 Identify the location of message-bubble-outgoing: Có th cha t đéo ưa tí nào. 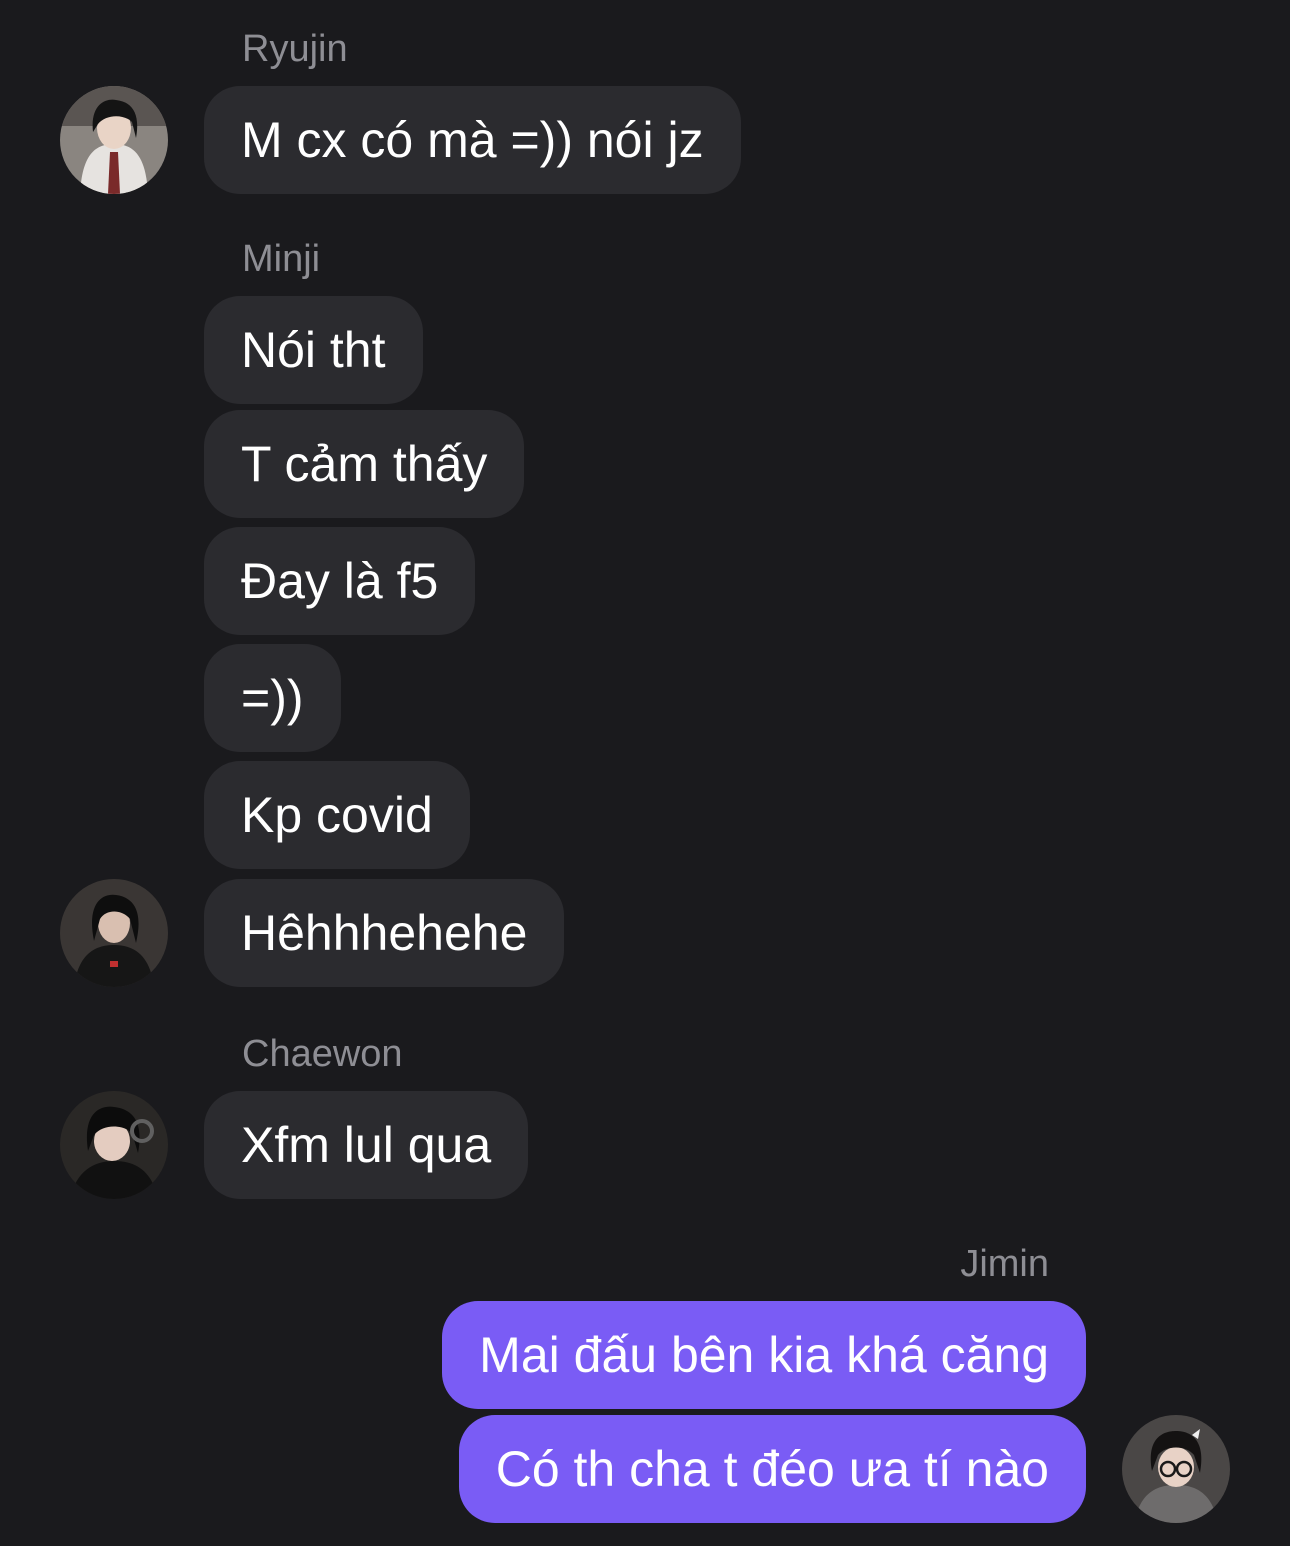
(772, 1469).